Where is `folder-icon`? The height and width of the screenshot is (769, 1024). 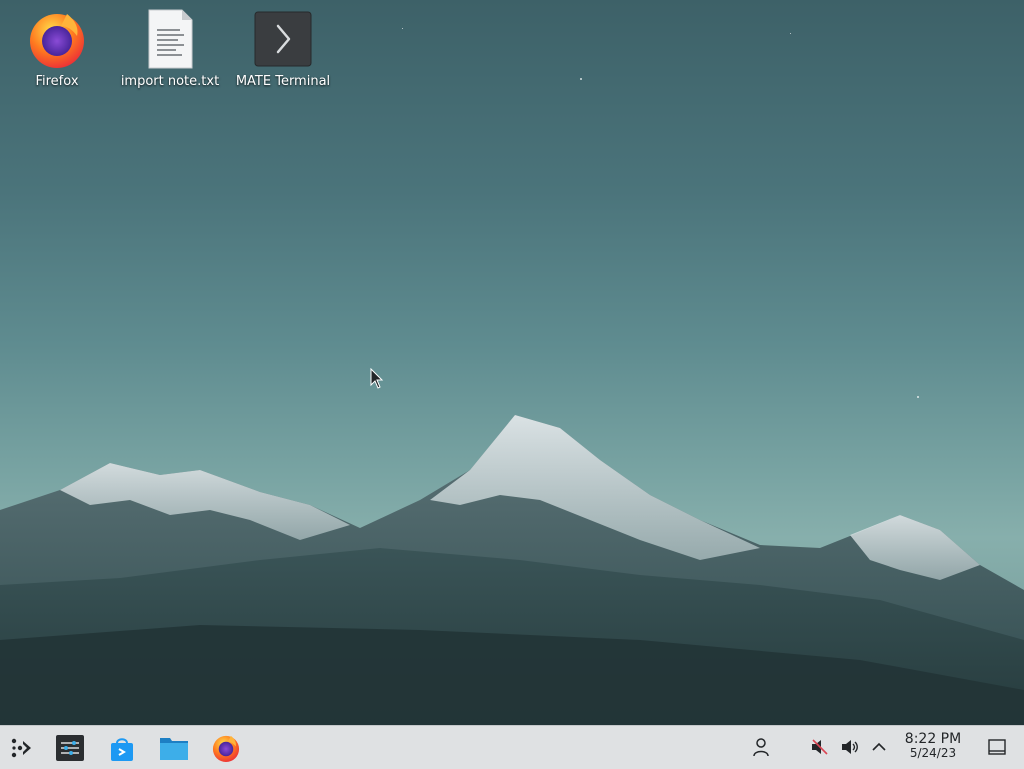
folder-icon is located at coordinates (174, 749).